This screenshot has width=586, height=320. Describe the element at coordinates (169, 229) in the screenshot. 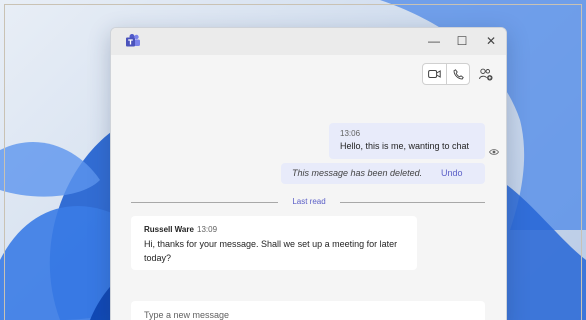

I see `sender-name: Russell Ware` at that location.